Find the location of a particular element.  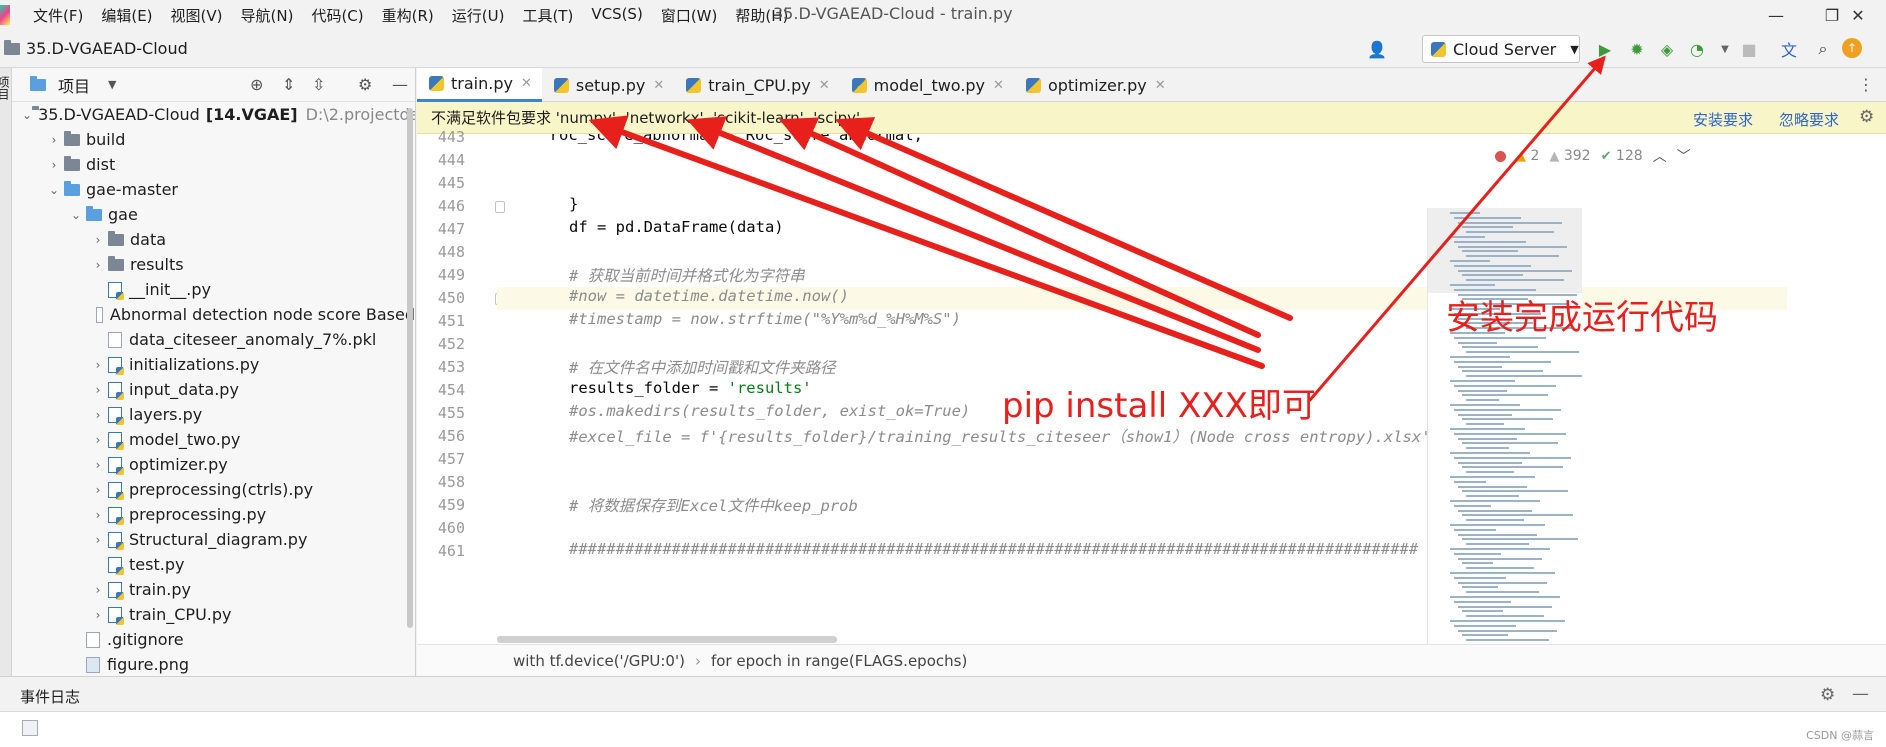

tree-item: › layers.py is located at coordinates (213, 414).